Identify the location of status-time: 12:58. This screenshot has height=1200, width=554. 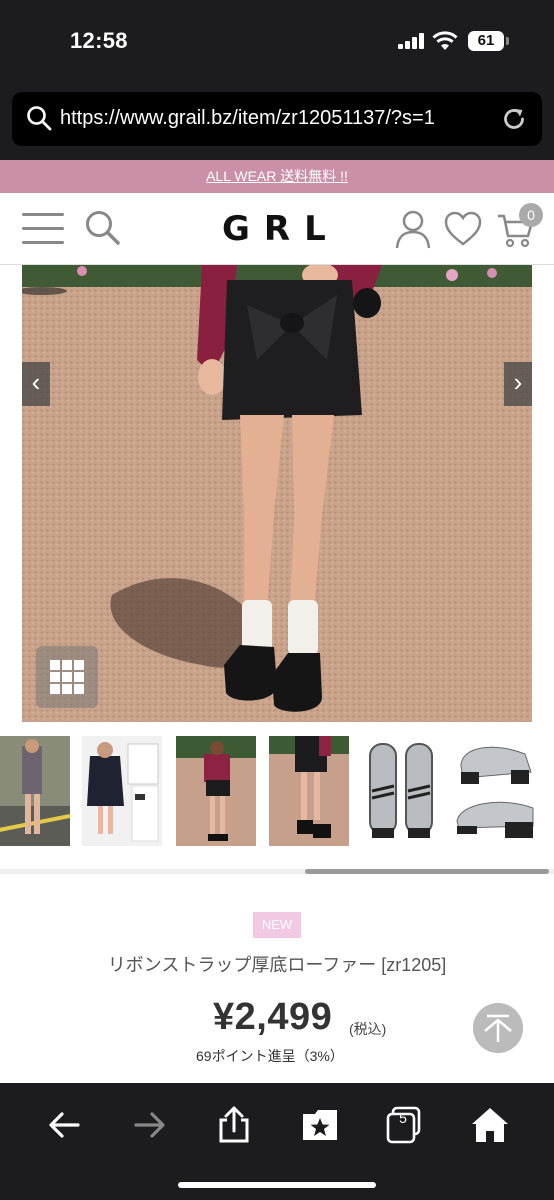
(99, 40).